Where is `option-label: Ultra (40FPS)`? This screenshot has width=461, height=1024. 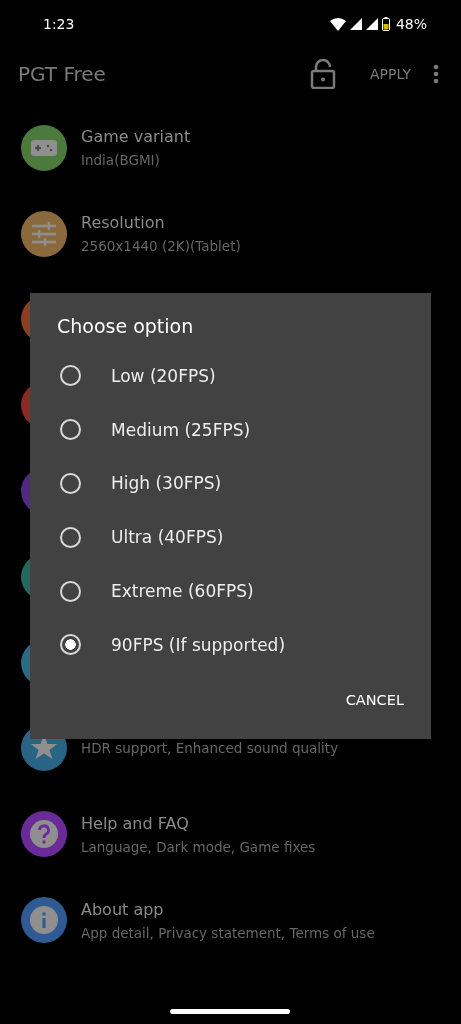
option-label: Ultra (40FPS) is located at coordinates (167, 537).